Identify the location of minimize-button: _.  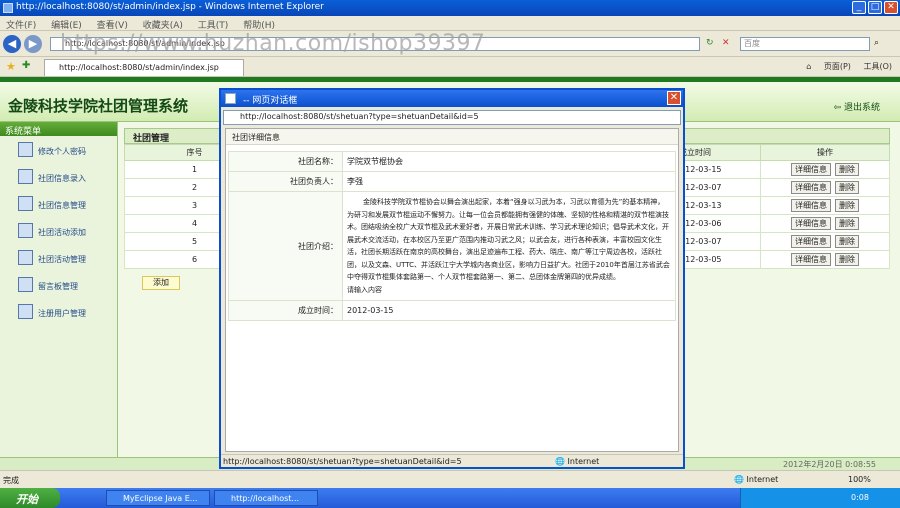
(859, 7).